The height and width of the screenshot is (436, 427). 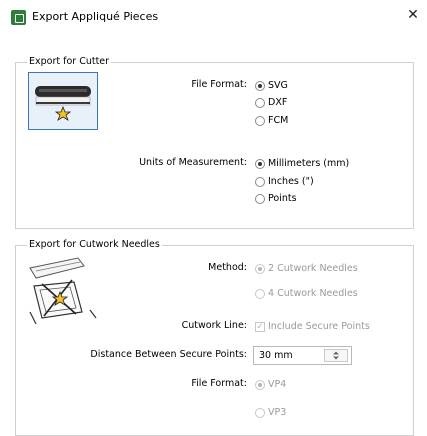 I want to click on cutter-illustration, so click(x=63, y=101).